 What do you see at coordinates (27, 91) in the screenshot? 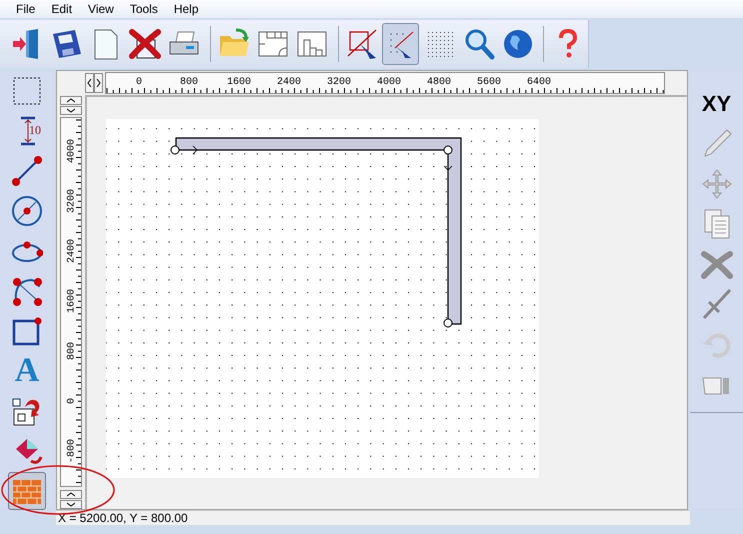
I see `dashed-square-icon` at bounding box center [27, 91].